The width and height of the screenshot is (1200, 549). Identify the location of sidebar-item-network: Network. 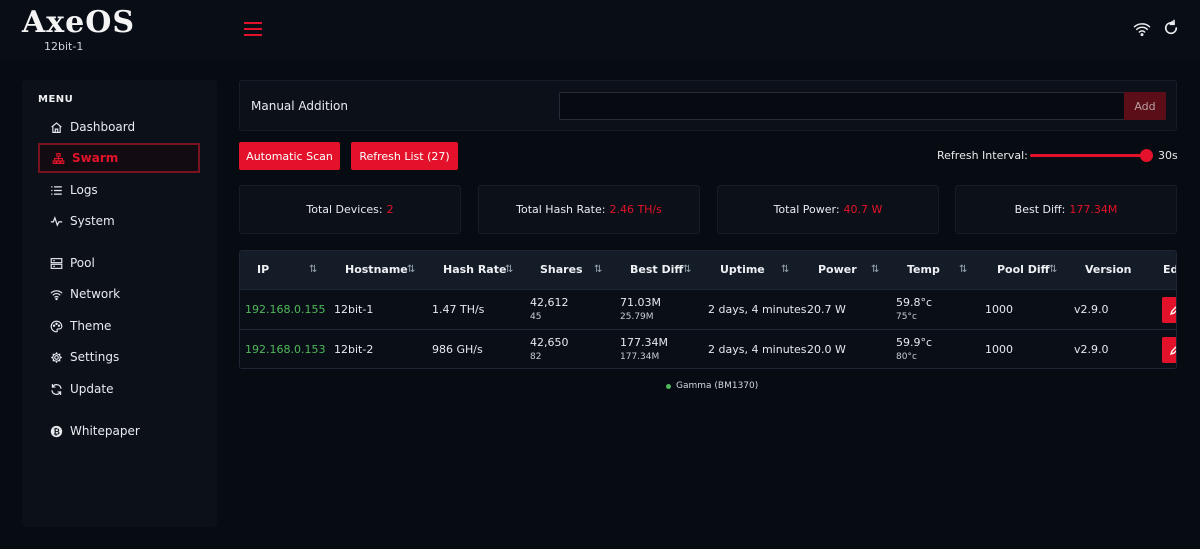
(119, 294).